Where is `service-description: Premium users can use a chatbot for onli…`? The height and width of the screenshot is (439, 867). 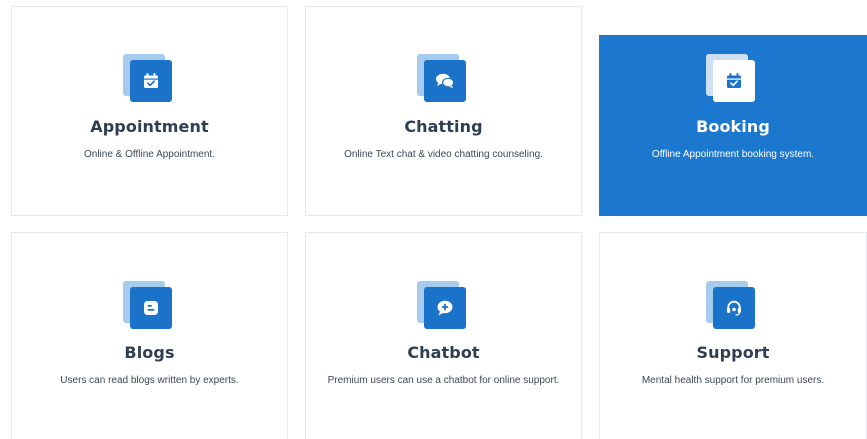
service-description: Premium users can use a chatbot for onli… is located at coordinates (443, 380).